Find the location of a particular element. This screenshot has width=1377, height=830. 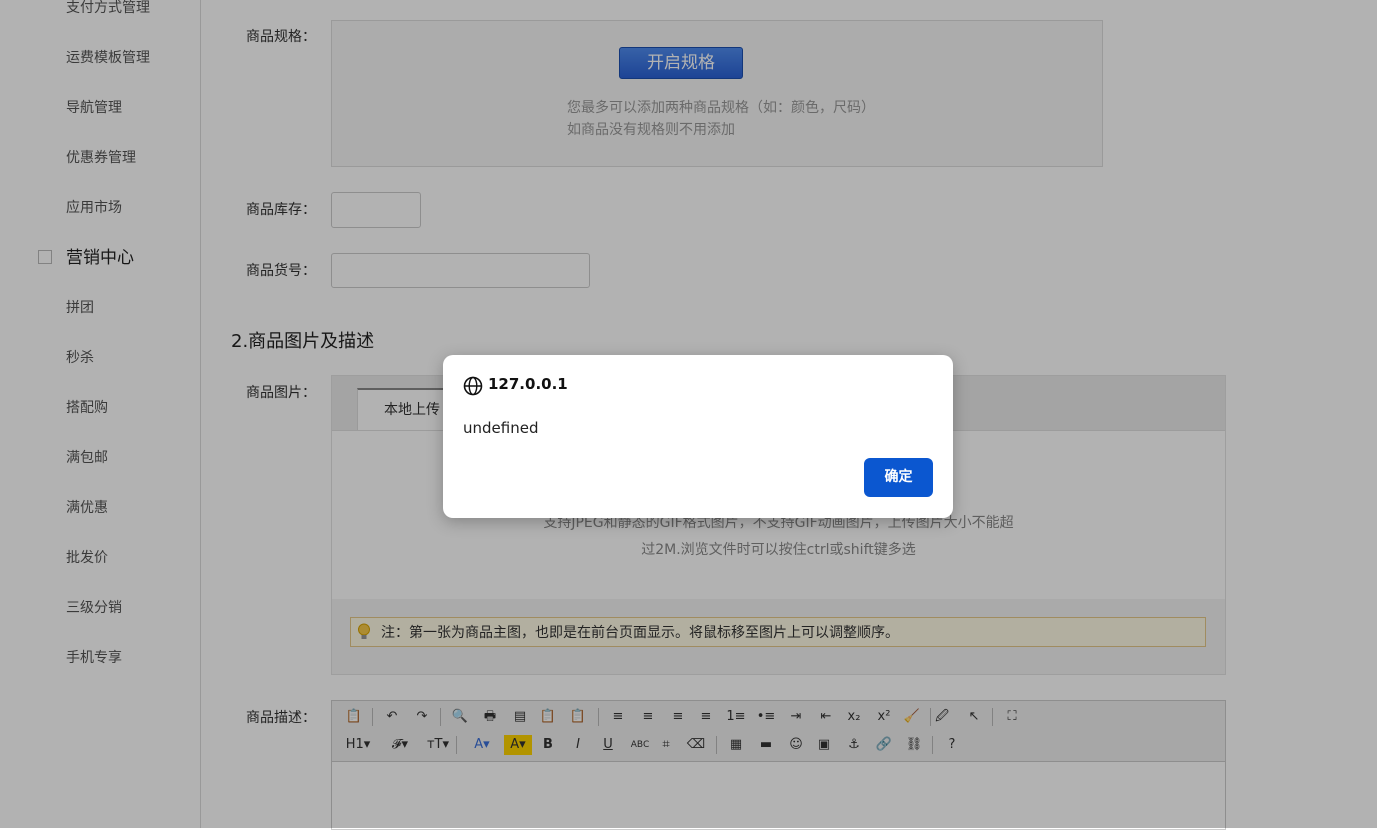

dialog-message: undefined is located at coordinates (501, 428).